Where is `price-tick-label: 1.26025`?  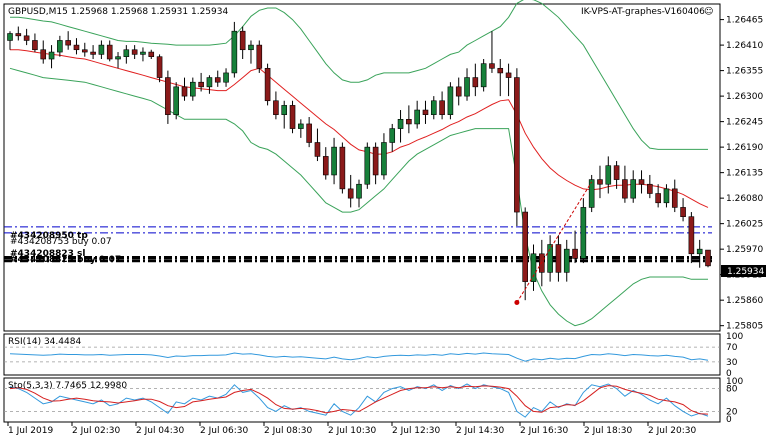
price-tick-label: 1.26025 is located at coordinates (744, 225).